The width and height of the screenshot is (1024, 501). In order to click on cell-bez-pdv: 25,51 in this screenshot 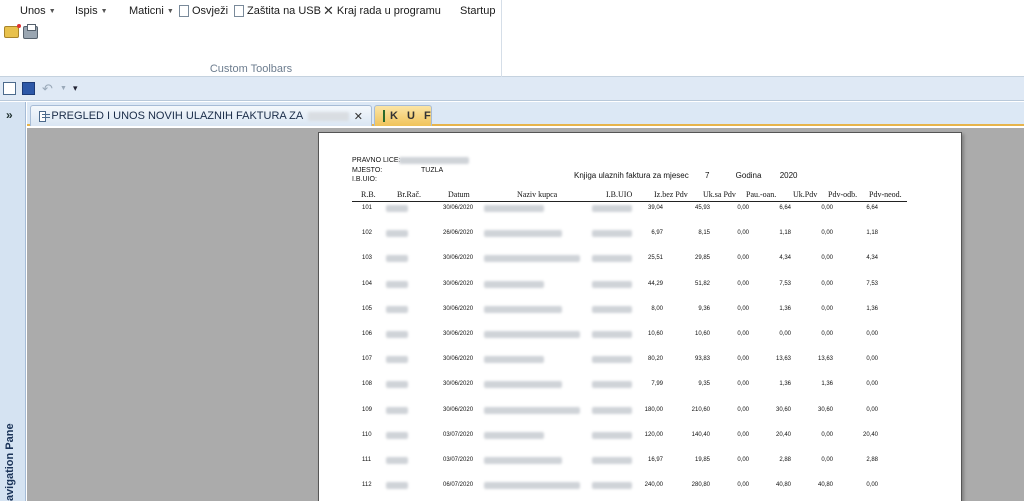, I will do `click(655, 258)`.